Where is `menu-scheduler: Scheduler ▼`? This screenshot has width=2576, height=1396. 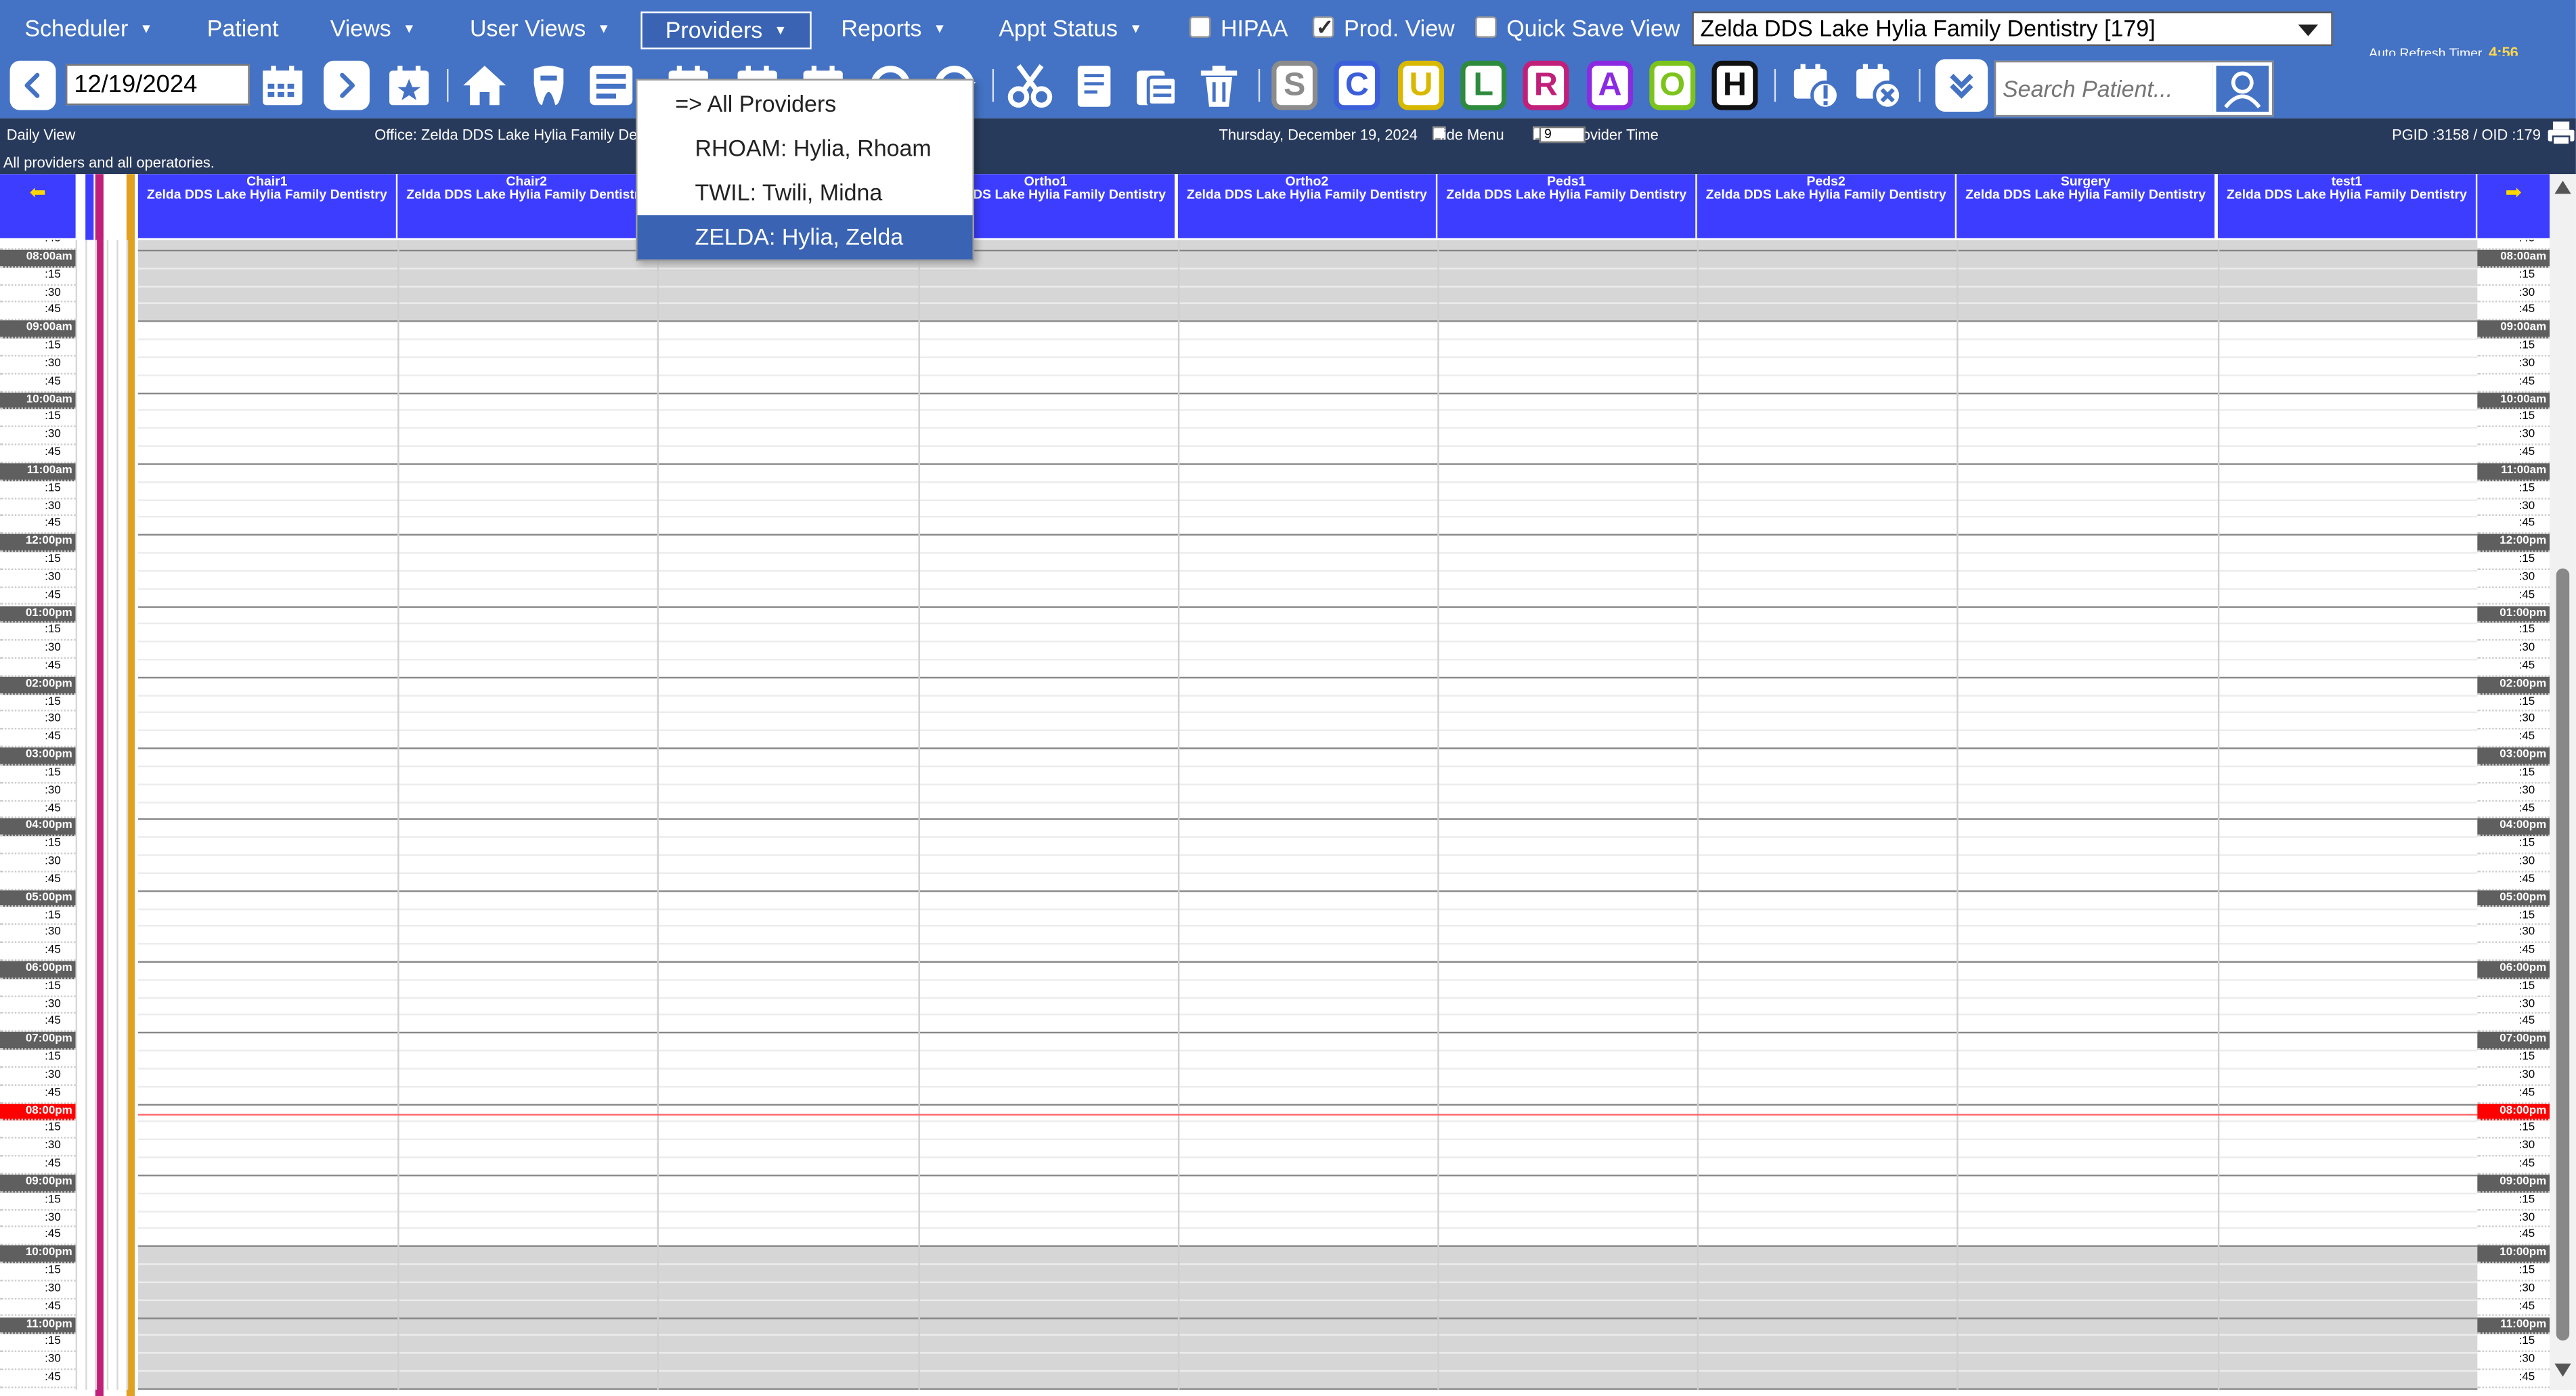
menu-scheduler: Scheduler ▼ is located at coordinates (88, 30).